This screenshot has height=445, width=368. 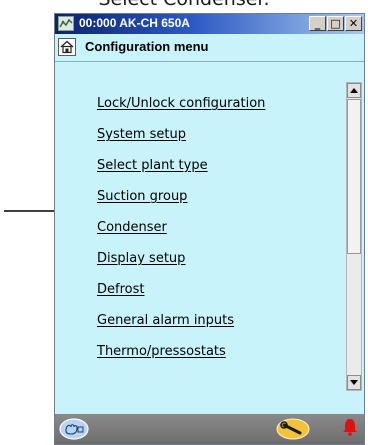 I want to click on menu-item-select-plant-type: Select plant type, so click(x=152, y=165).